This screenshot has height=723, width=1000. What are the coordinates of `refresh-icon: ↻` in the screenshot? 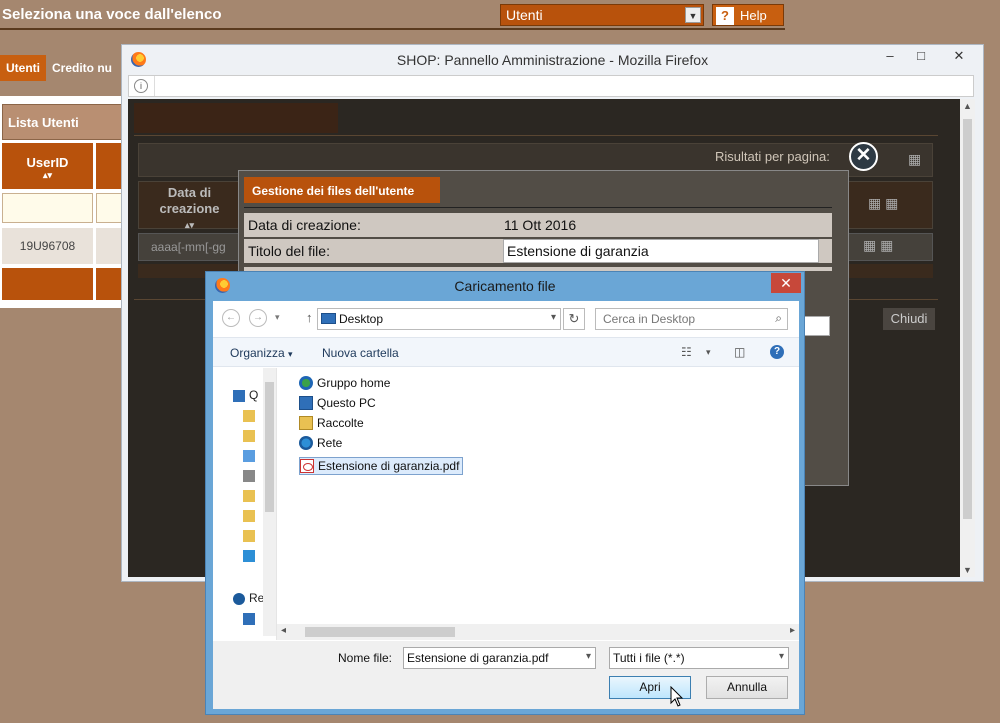 It's located at (574, 319).